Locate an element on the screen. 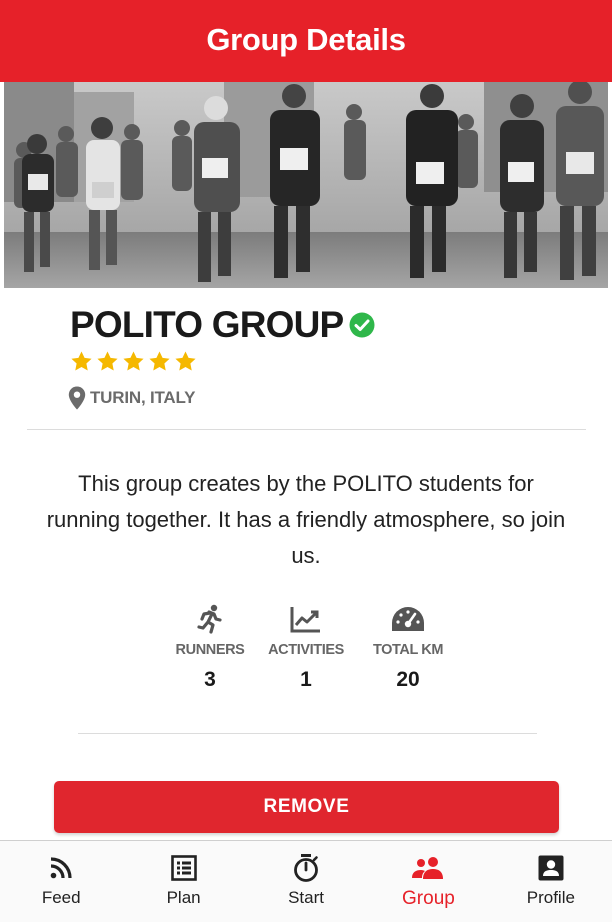 Image resolution: width=612 pixels, height=922 pixels. tab-start: Start is located at coordinates (306, 881).